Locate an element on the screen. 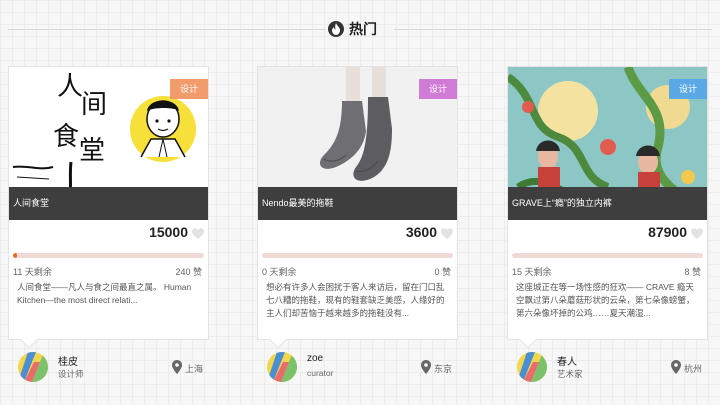  like-count: 240 赞 is located at coordinates (188, 272).